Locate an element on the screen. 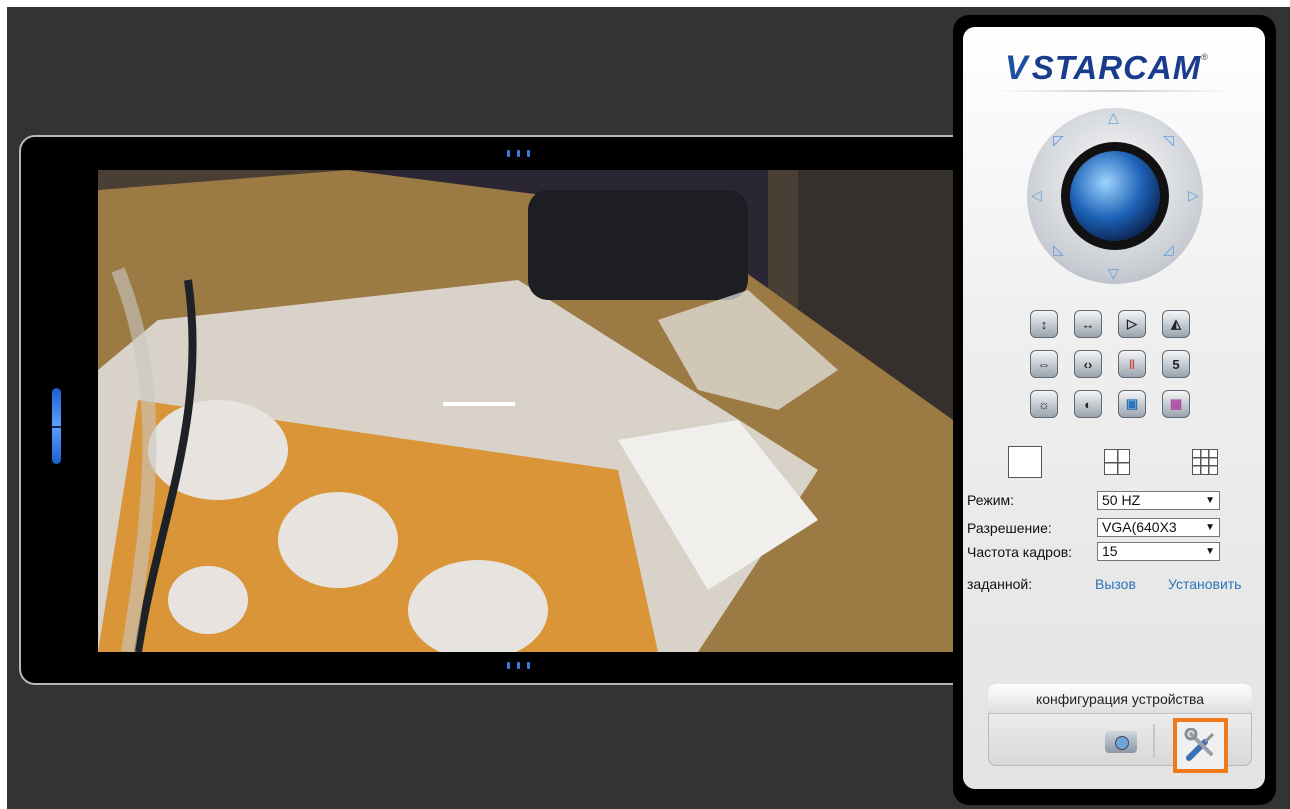 Image resolution: width=1290 pixels, height=809 pixels. color-palette-icon: ▦ is located at coordinates (1176, 403).